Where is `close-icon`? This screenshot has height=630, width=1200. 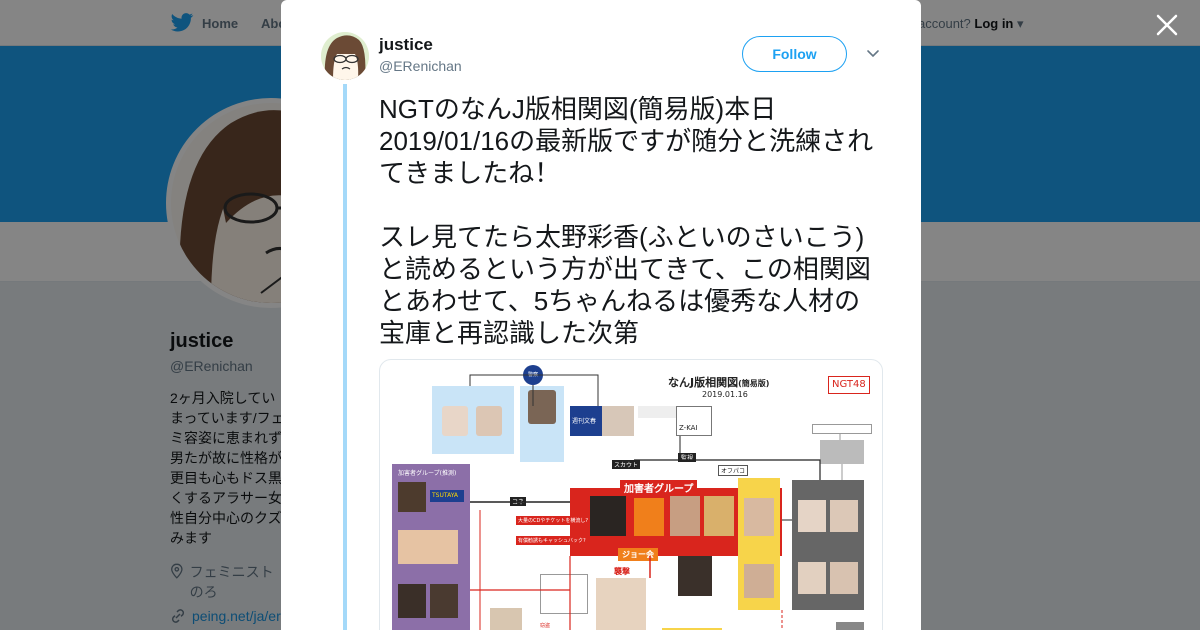
close-icon is located at coordinates (1167, 25).